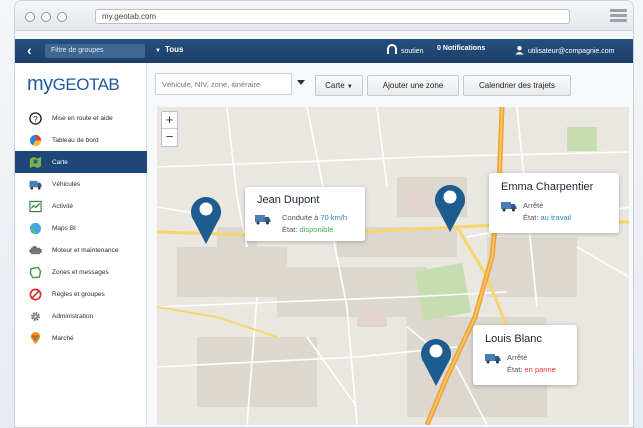 This screenshot has height=428, width=643. I want to click on vehicle-name: Jean Dupont, so click(288, 200).